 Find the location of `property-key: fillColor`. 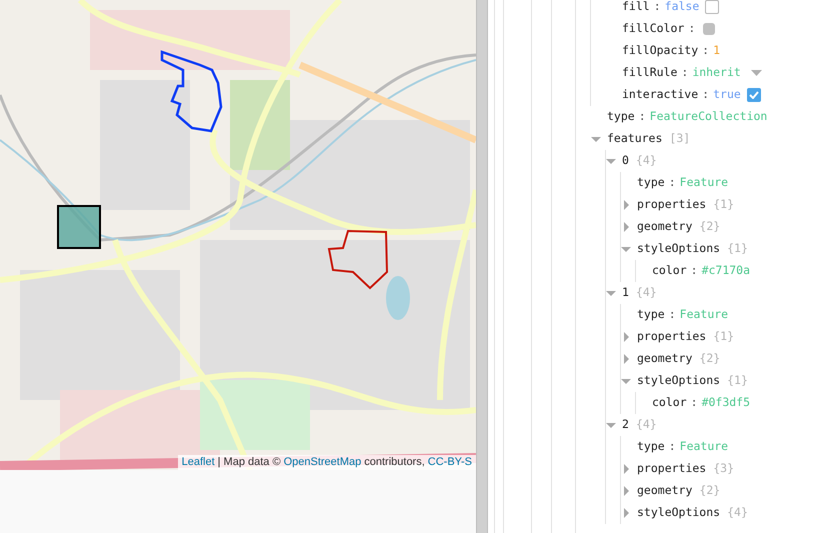

property-key: fillColor is located at coordinates (653, 29).